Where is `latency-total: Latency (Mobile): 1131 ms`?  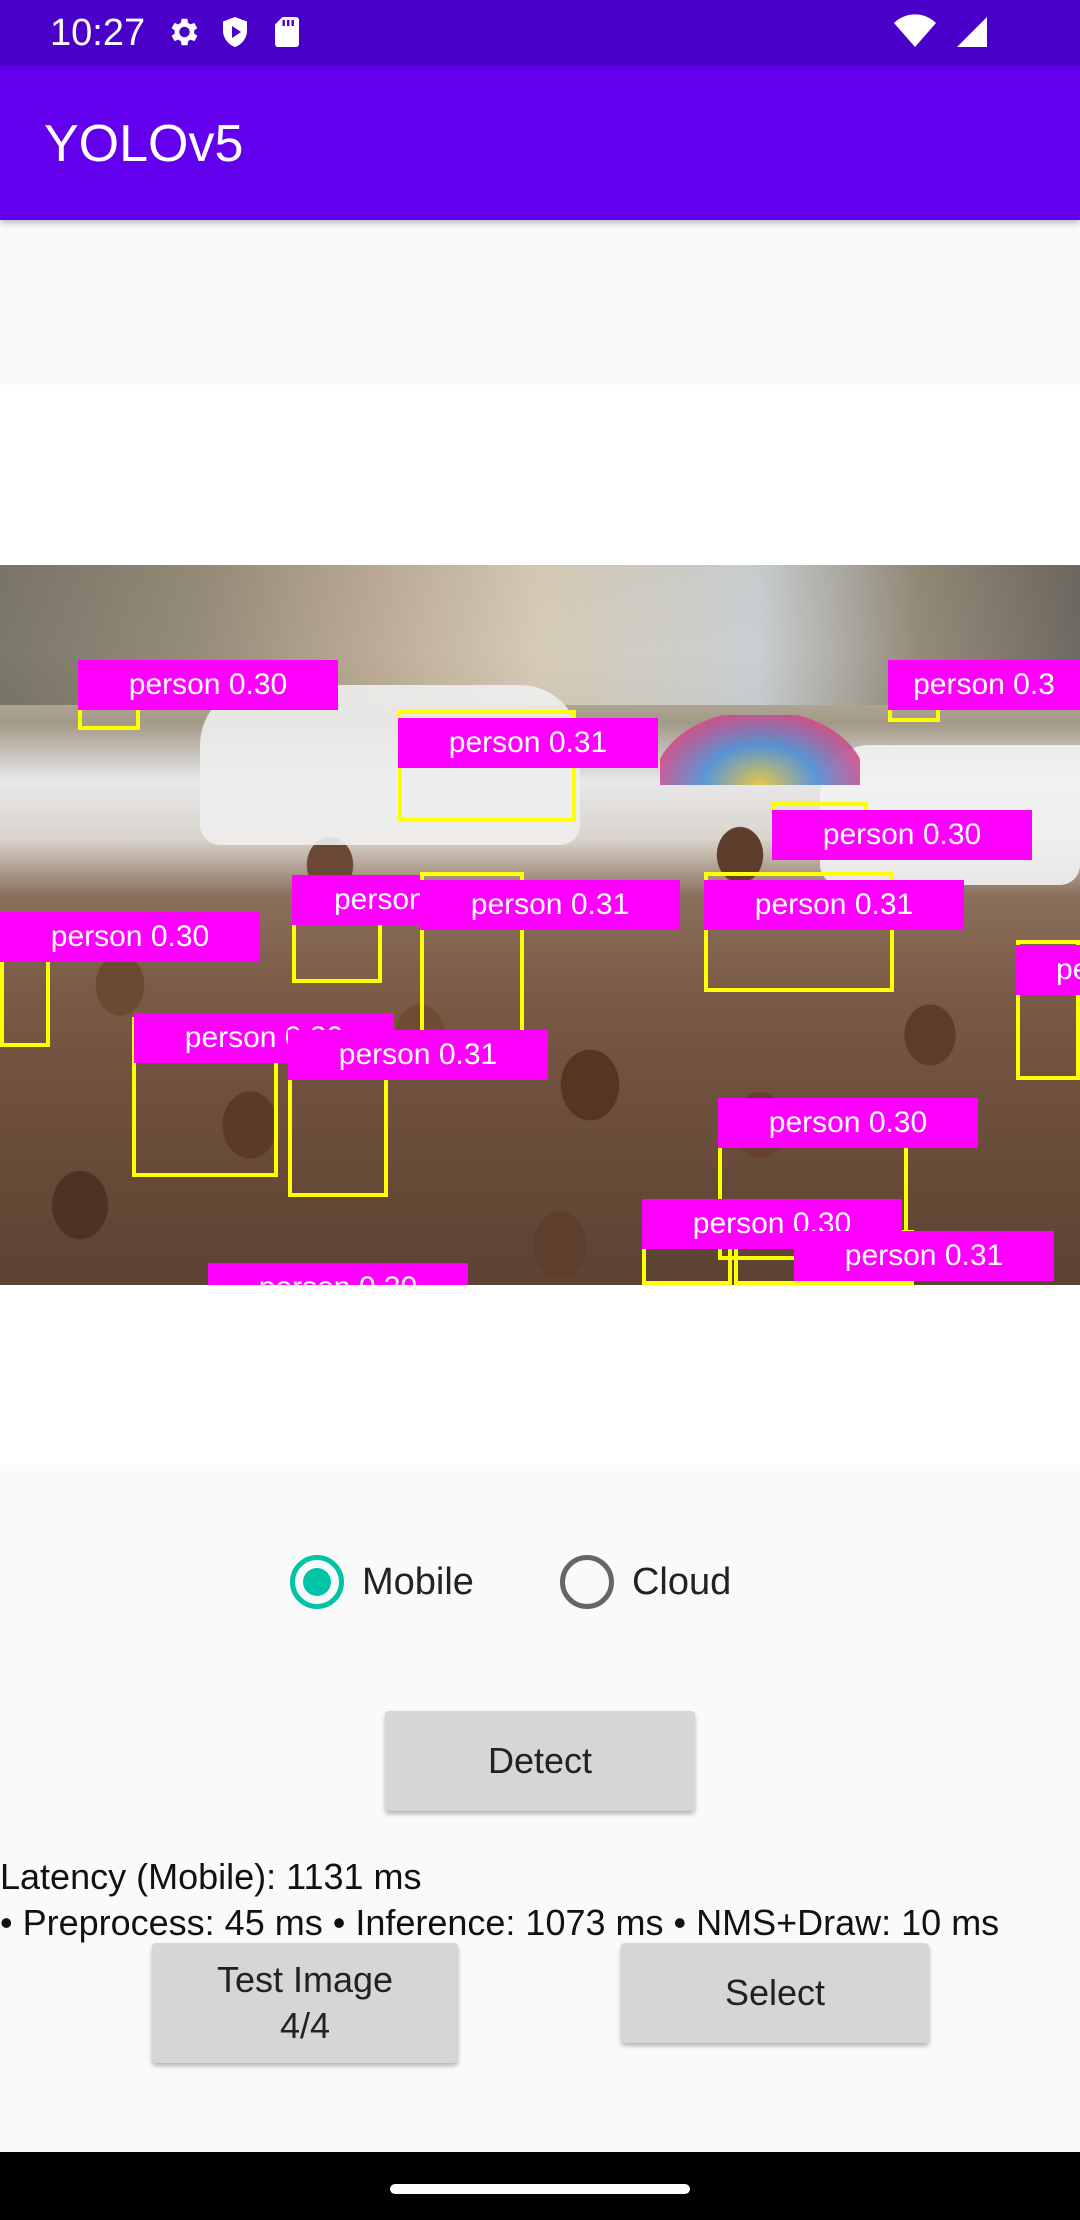 latency-total: Latency (Mobile): 1131 ms is located at coordinates (211, 1876).